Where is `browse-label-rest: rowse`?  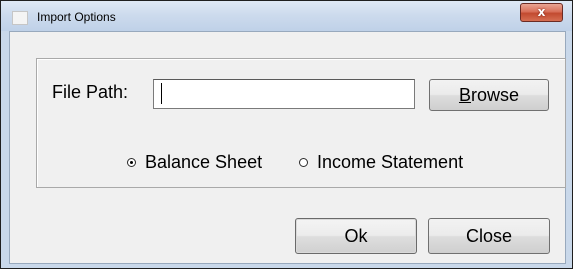
browse-label-rest: rowse is located at coordinates (495, 95).